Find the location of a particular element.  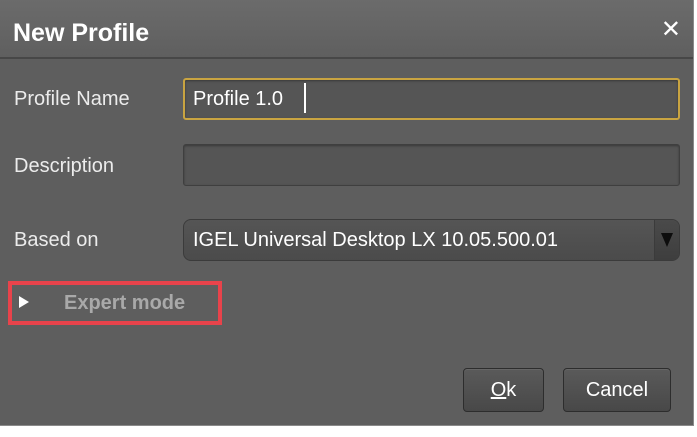

profile-name-label: Profile Name is located at coordinates (72, 99).